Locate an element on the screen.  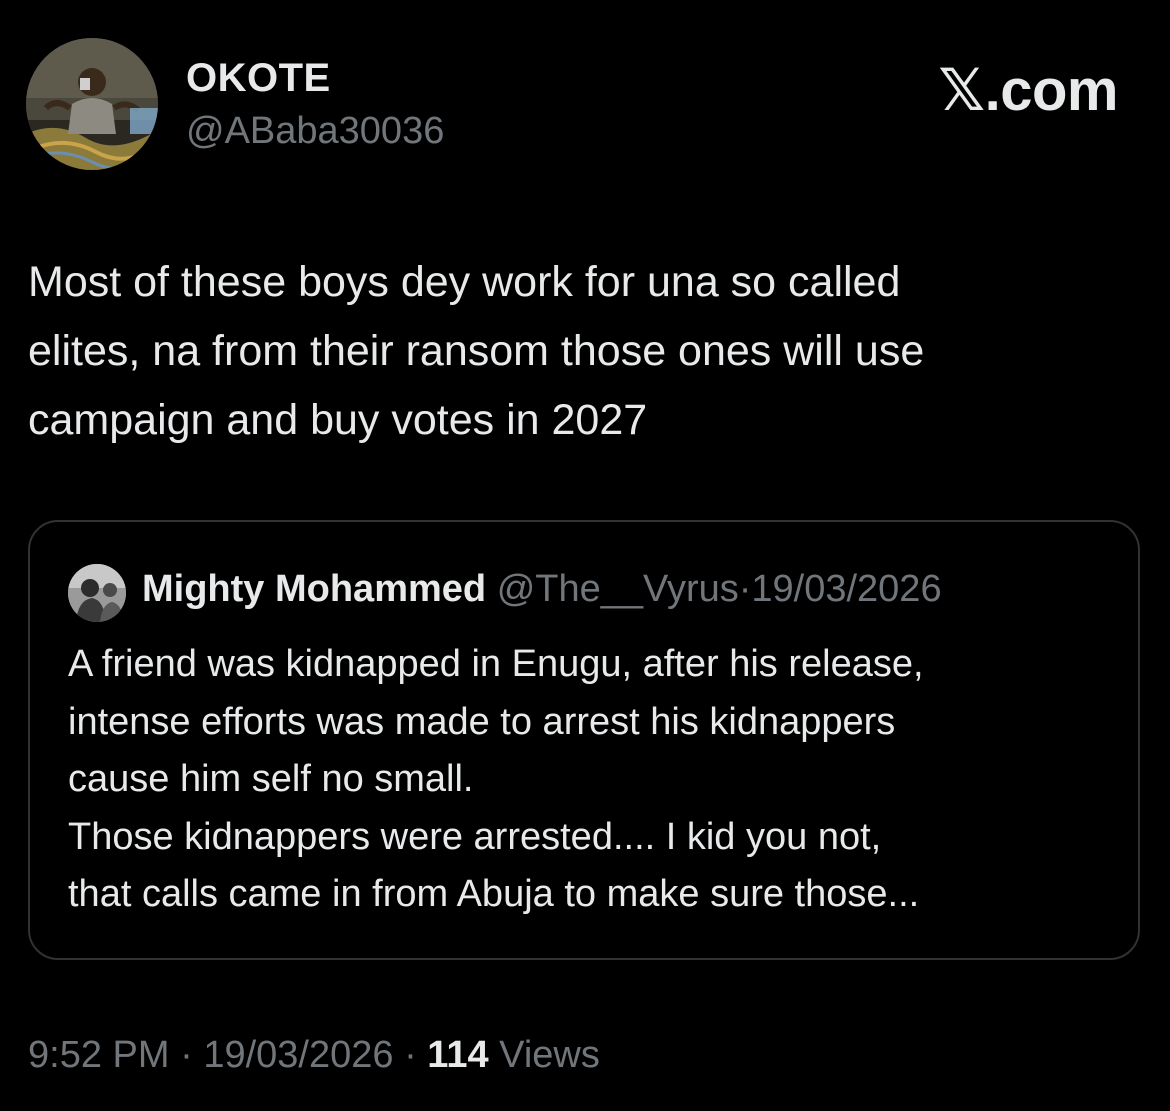
x-com-logo: 𝕏.com is located at coordinates (1028, 90).